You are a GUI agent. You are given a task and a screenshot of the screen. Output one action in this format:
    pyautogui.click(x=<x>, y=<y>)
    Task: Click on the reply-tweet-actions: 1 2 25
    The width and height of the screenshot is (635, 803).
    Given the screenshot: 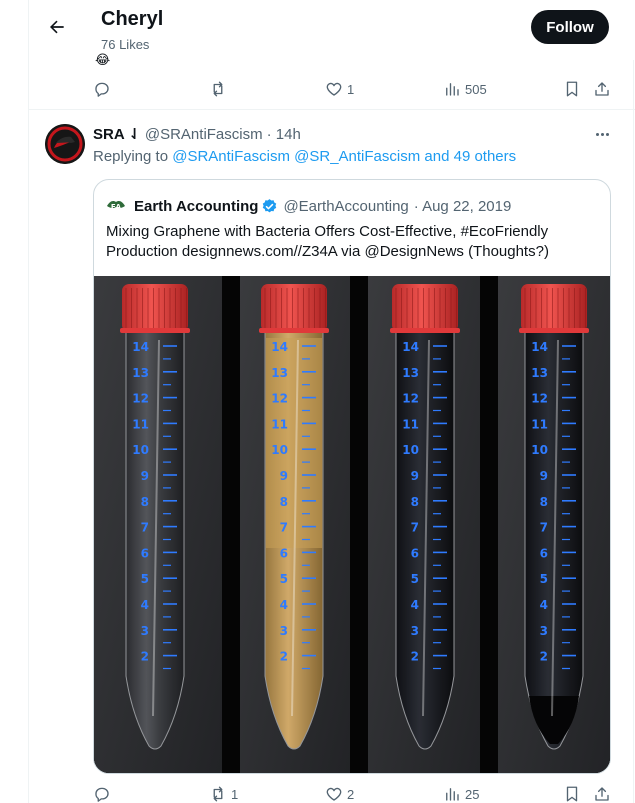 What is the action you would take?
    pyautogui.click(x=353, y=793)
    